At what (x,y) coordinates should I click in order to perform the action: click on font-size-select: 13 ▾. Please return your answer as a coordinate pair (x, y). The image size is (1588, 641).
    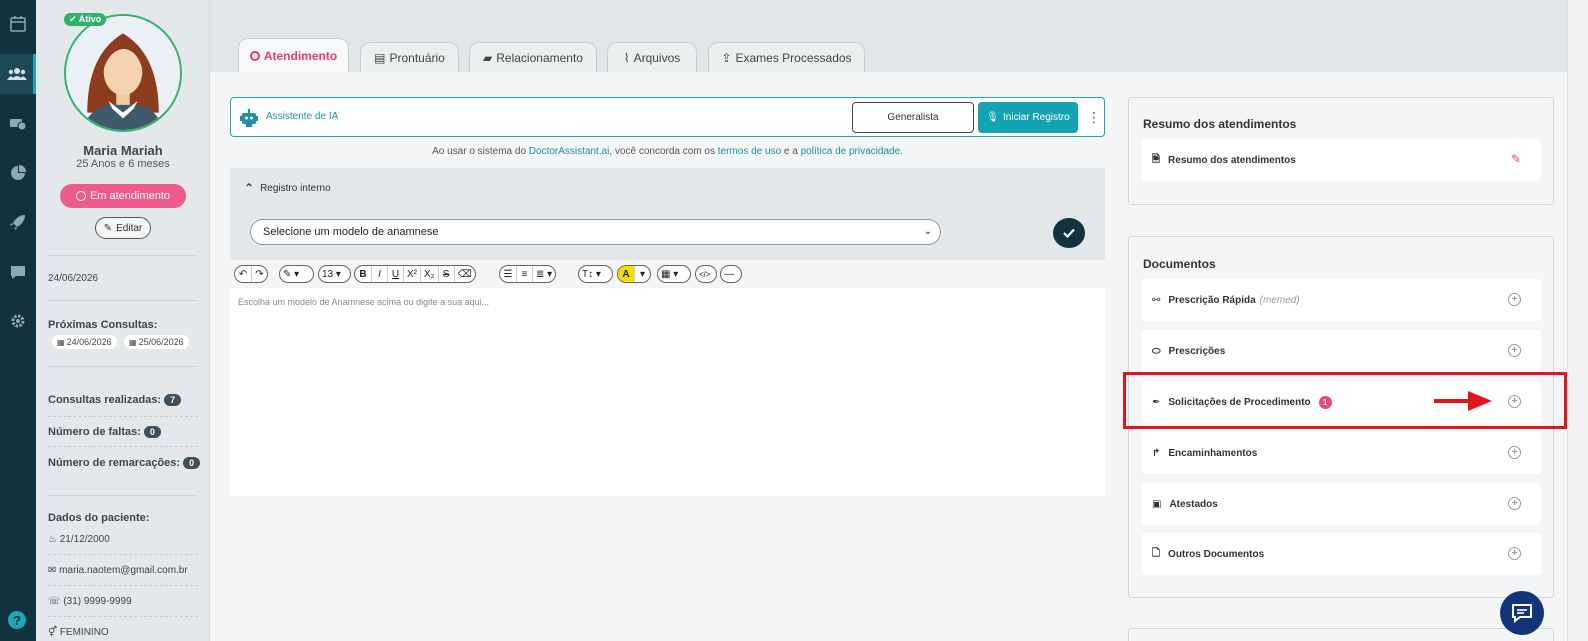
    Looking at the image, I should click on (331, 274).